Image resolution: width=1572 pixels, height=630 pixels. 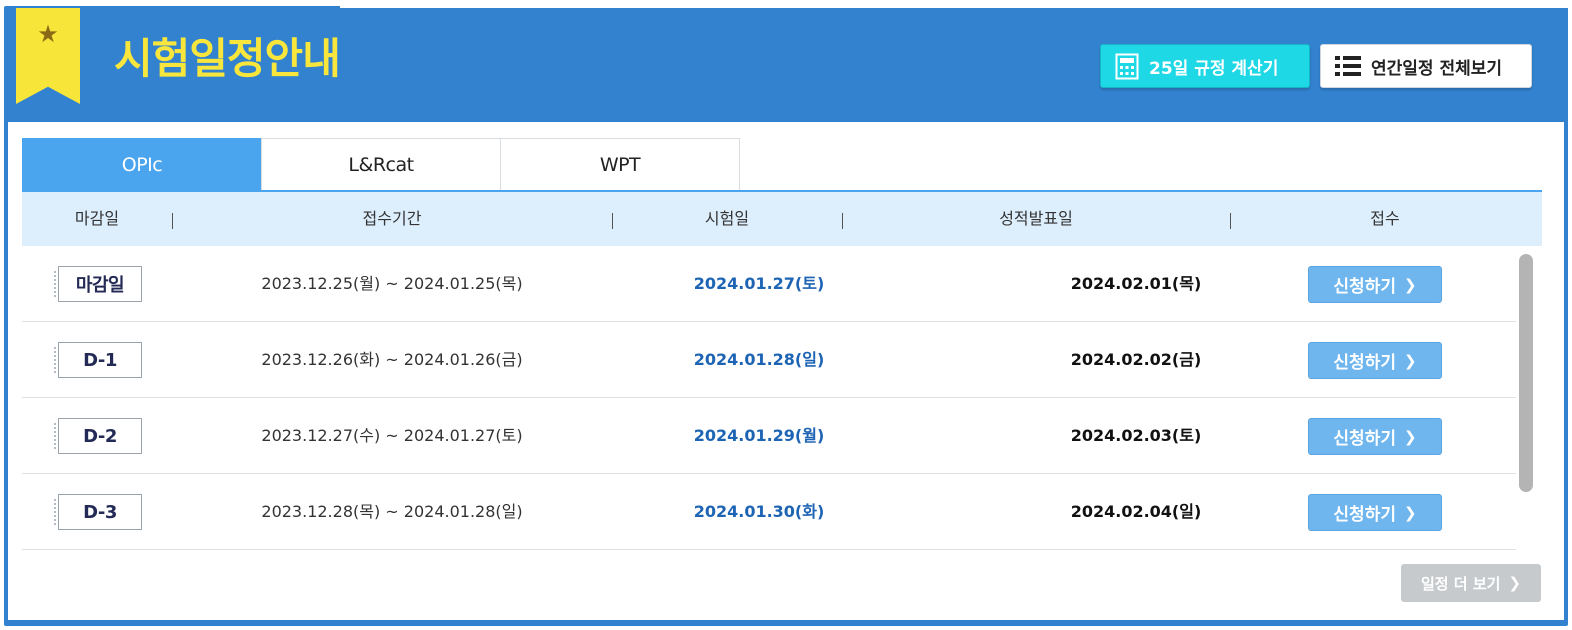 What do you see at coordinates (1136, 359) in the screenshot?
I see `result-date: 2024.02.02(금)` at bounding box center [1136, 359].